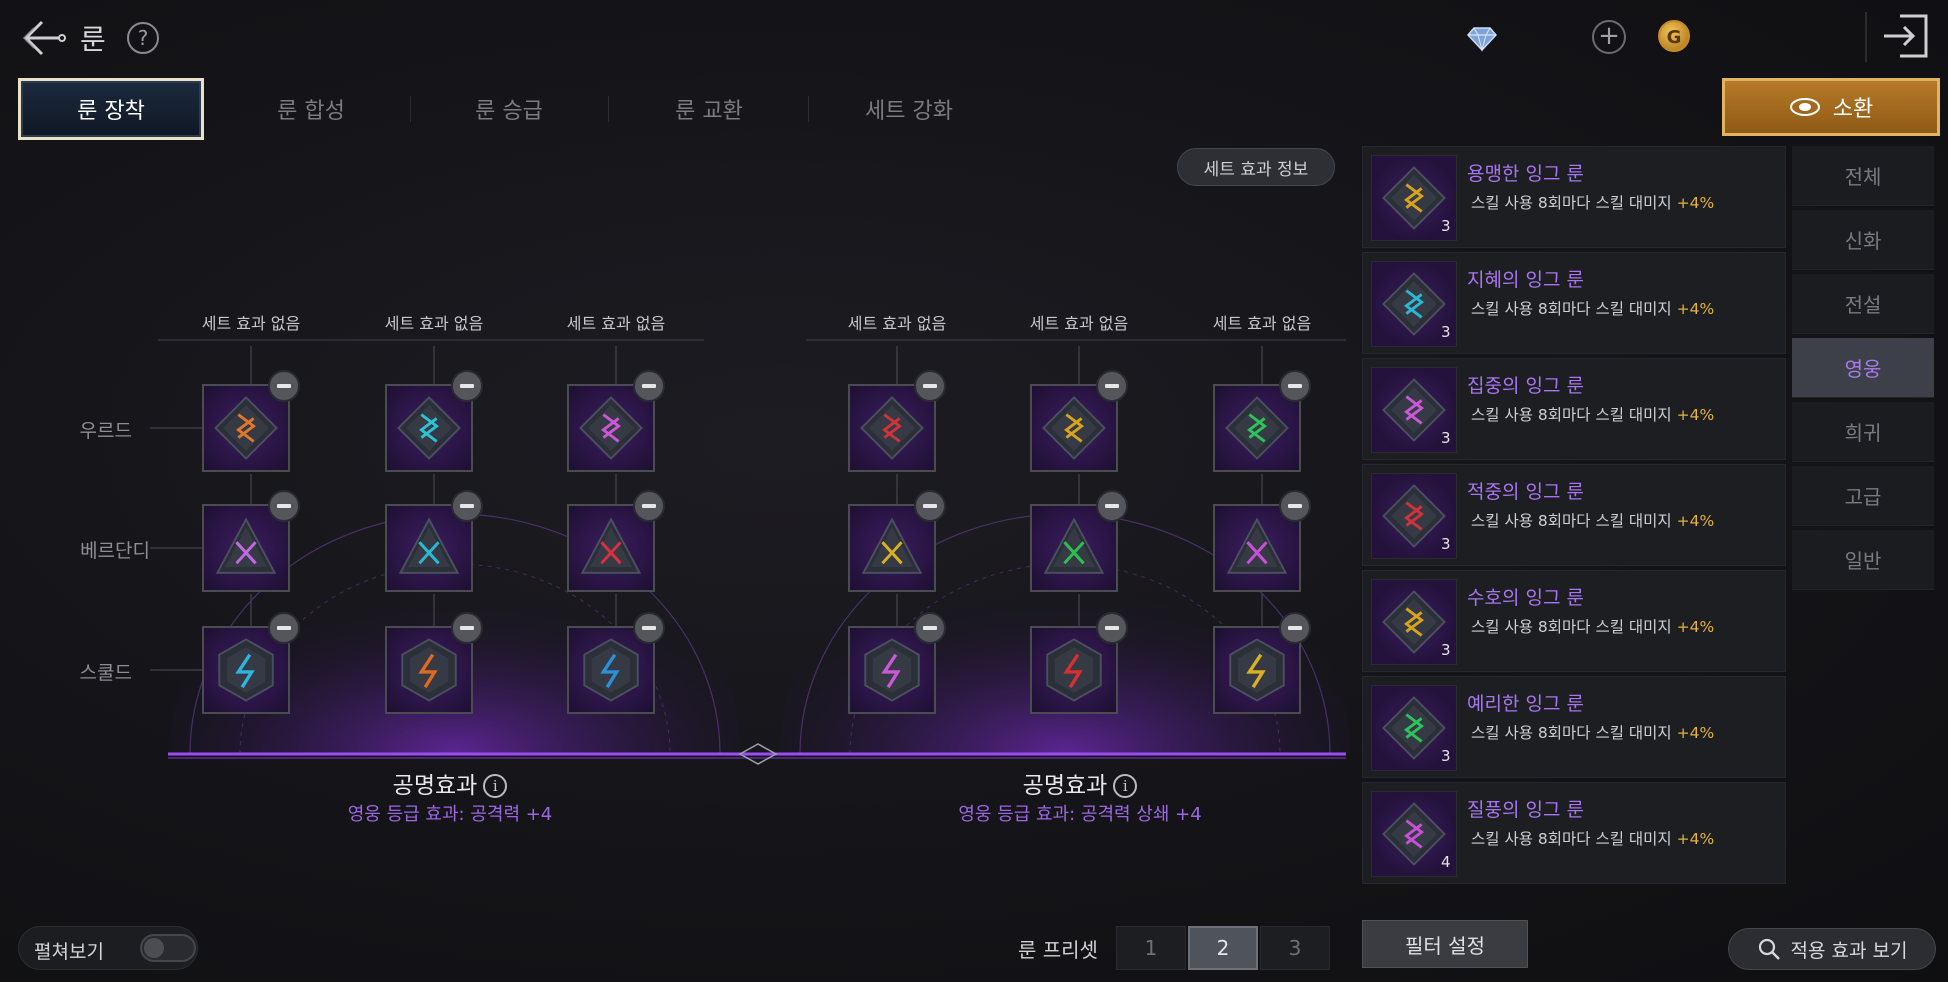  What do you see at coordinates (1863, 176) in the screenshot?
I see `grade-all: 전체` at bounding box center [1863, 176].